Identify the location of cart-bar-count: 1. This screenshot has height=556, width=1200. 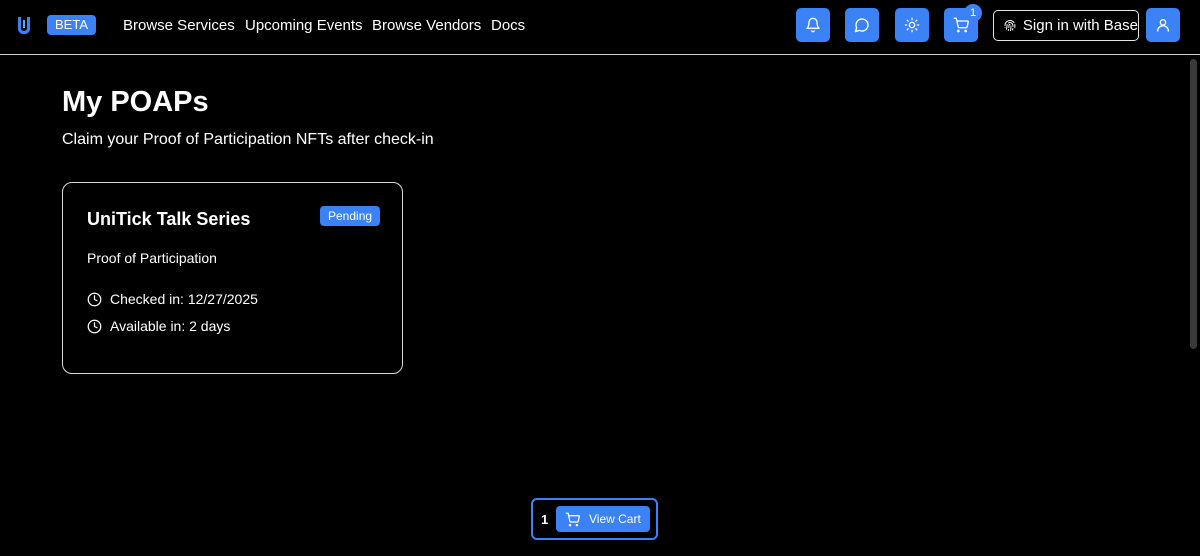
(545, 519).